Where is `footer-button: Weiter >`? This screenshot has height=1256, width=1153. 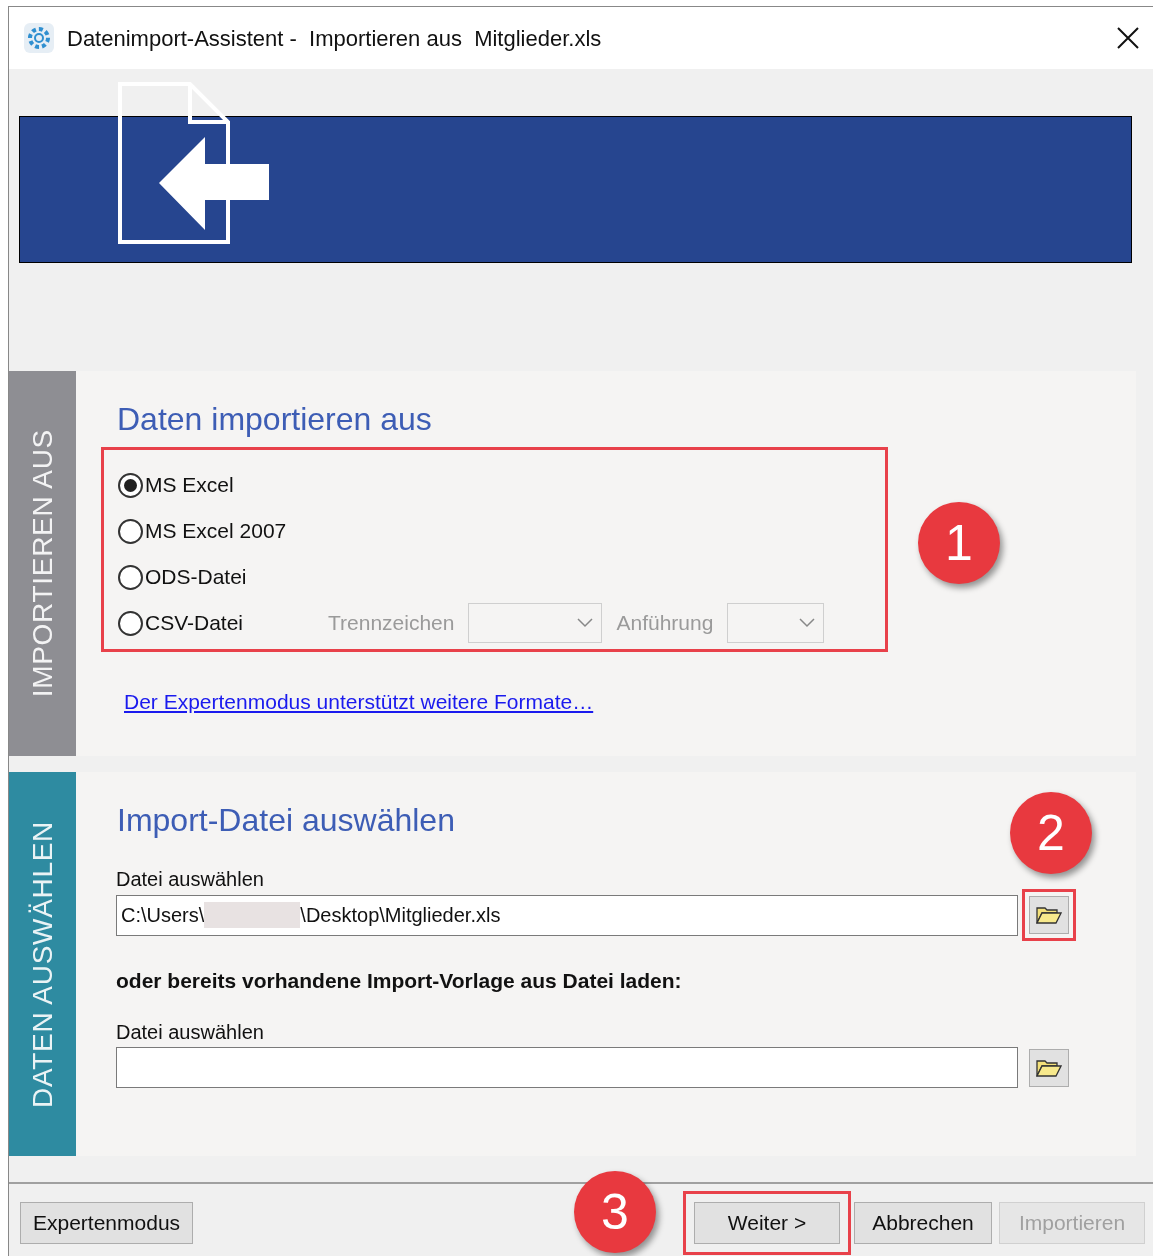 footer-button: Weiter > is located at coordinates (767, 1223).